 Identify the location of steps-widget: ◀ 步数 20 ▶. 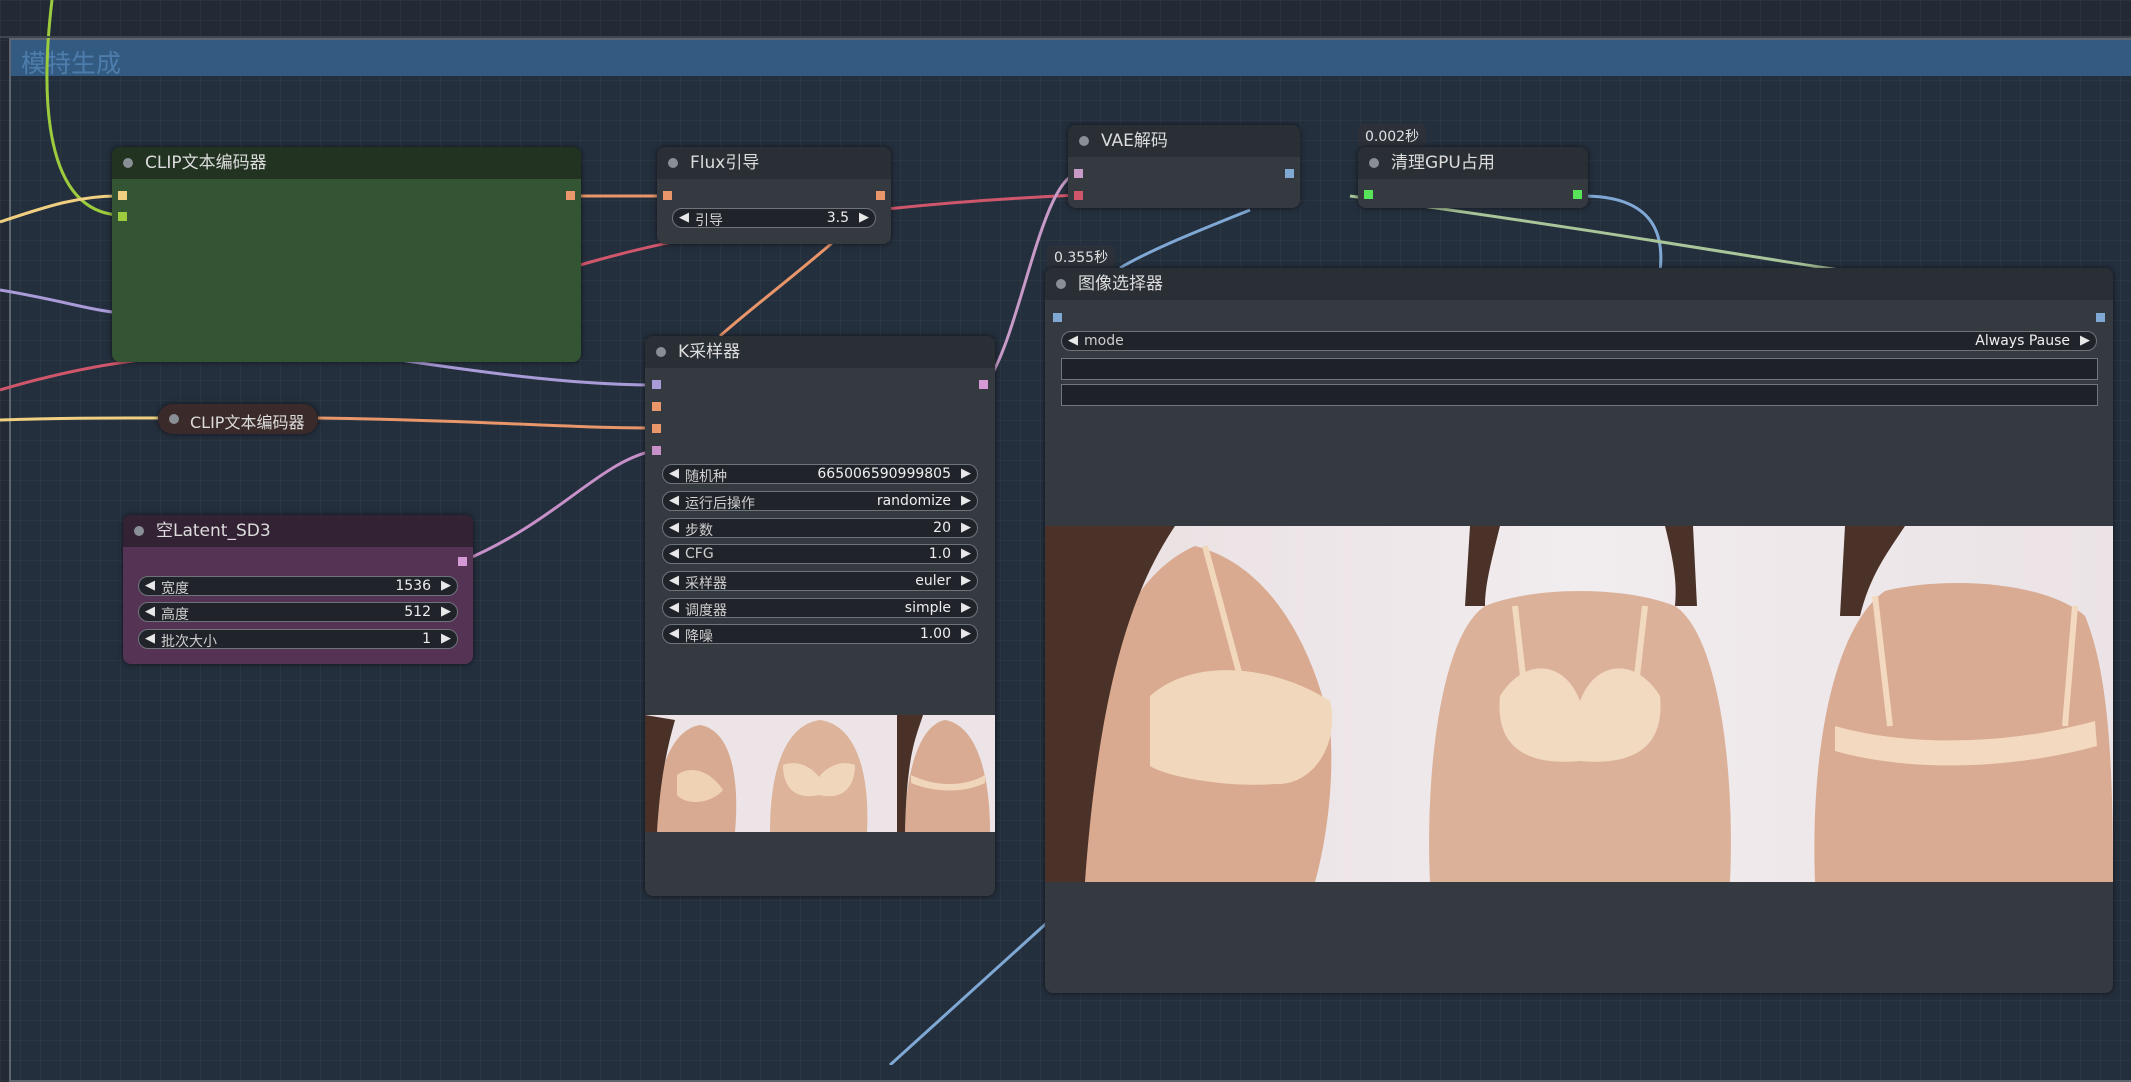
(820, 528).